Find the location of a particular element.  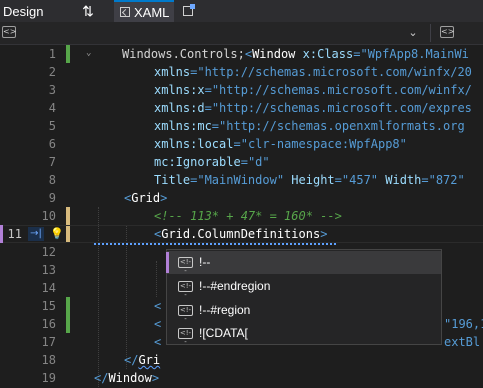

popout-xaml-button is located at coordinates (188, 11).